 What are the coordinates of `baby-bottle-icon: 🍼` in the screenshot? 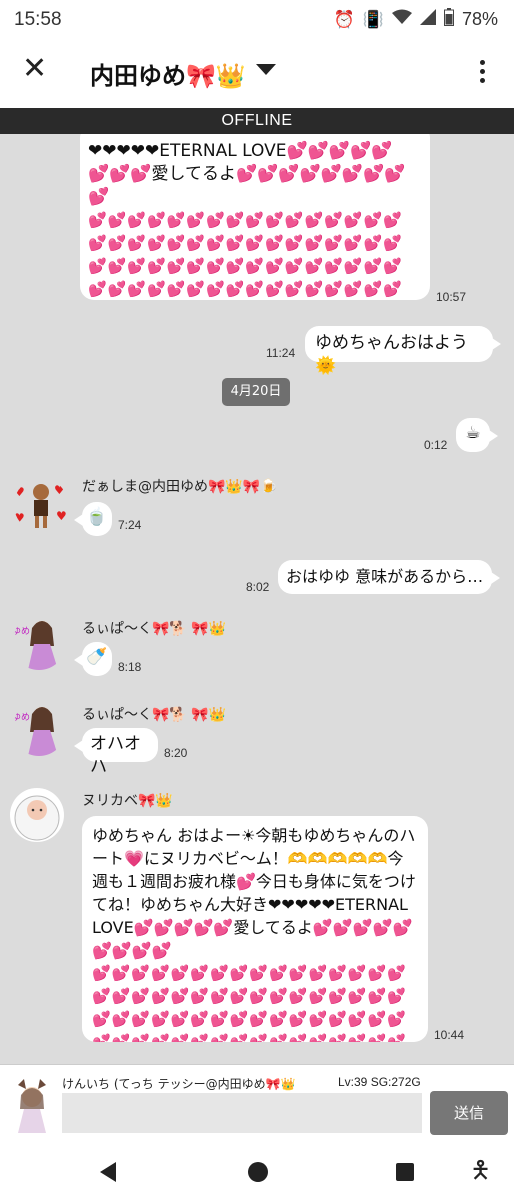 It's located at (97, 657).